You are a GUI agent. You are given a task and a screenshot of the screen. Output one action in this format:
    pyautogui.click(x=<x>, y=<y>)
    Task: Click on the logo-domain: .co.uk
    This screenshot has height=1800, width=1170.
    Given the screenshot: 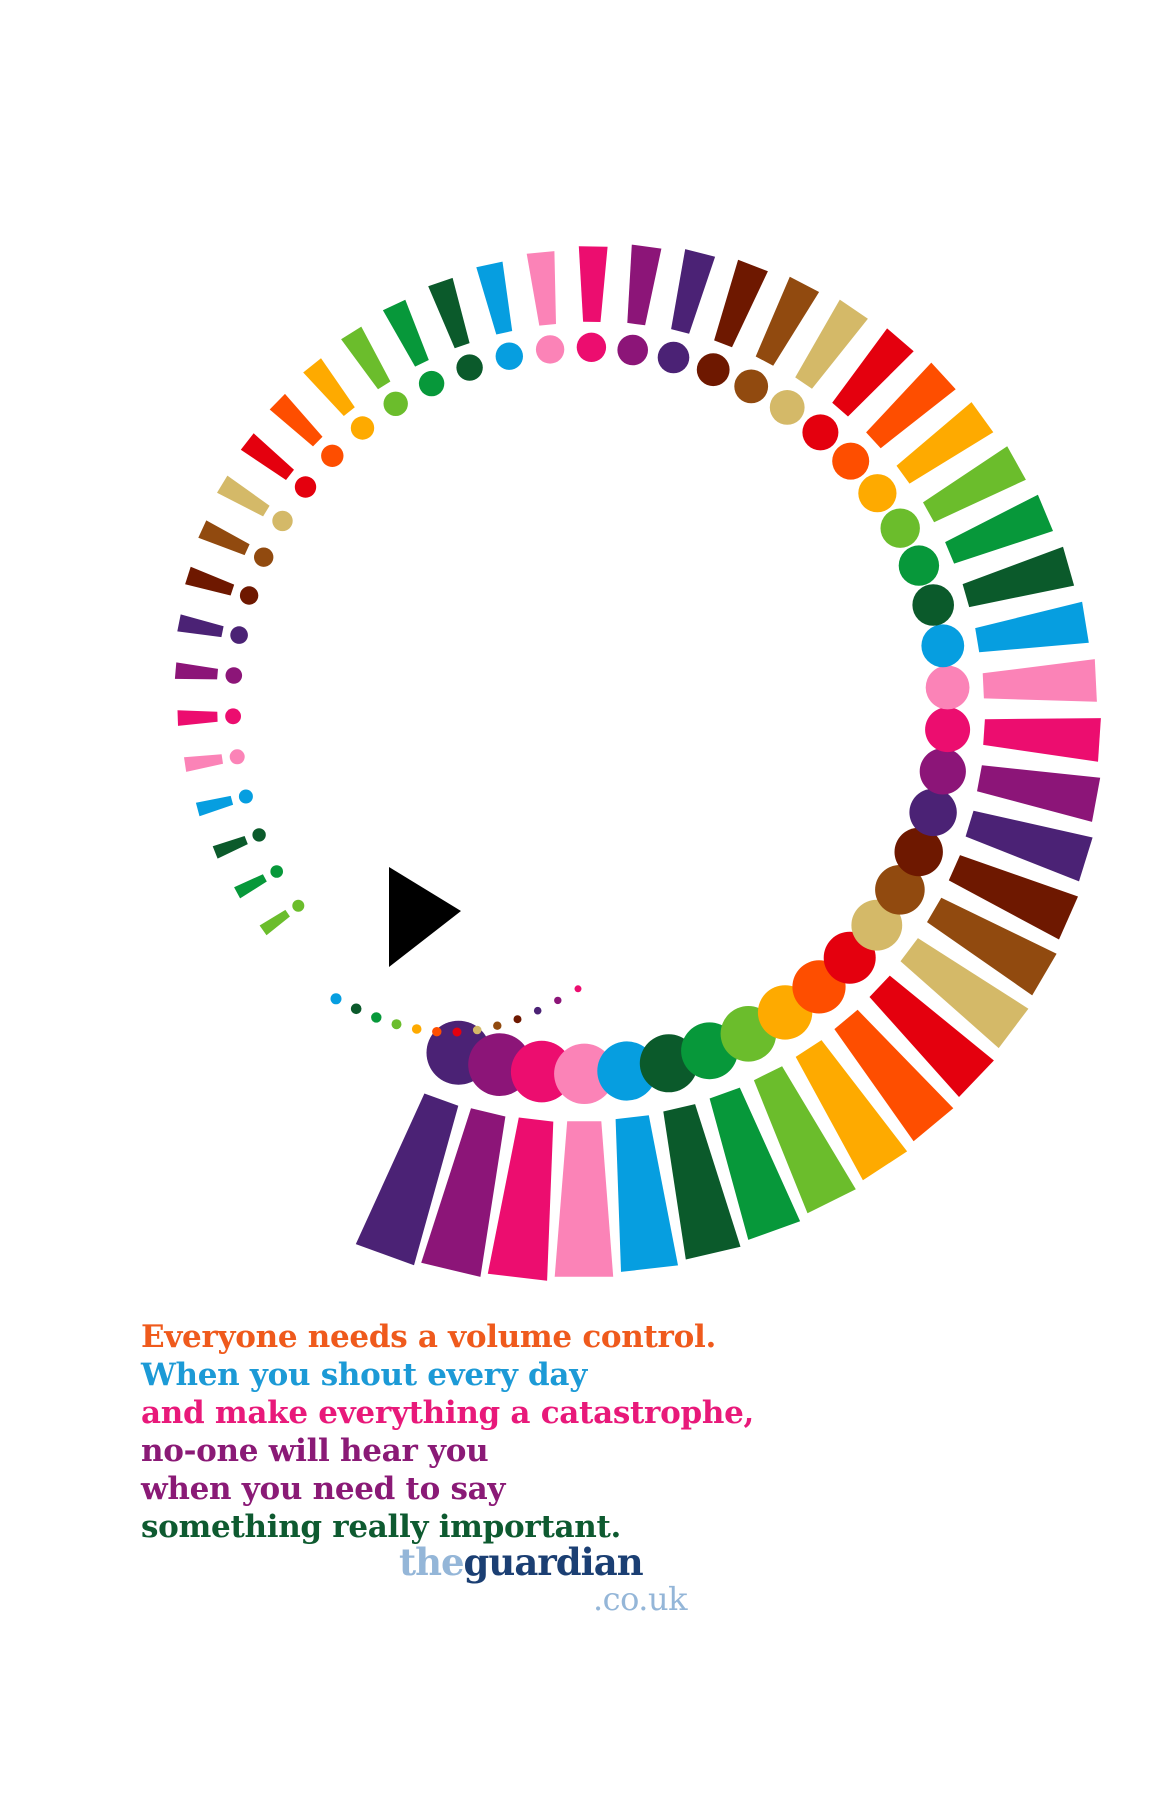 What is the action you would take?
    pyautogui.click(x=640, y=1599)
    